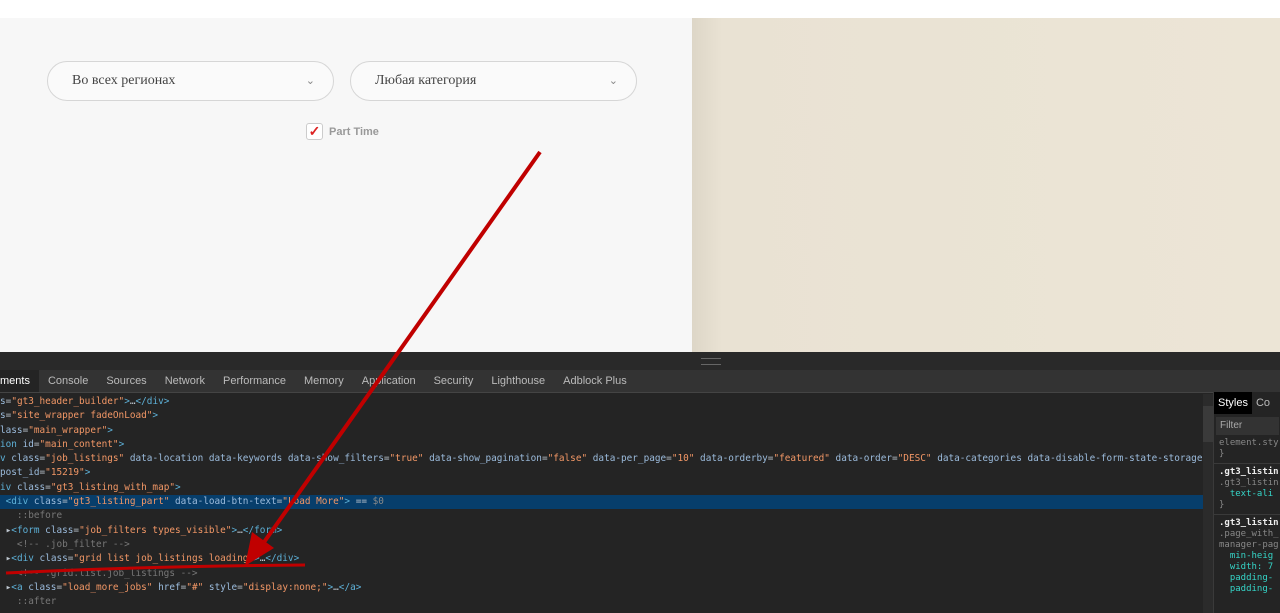 Image resolution: width=1280 pixels, height=613 pixels. I want to click on dom-node: iv class="gt3_listing_with_map">, so click(601, 488).